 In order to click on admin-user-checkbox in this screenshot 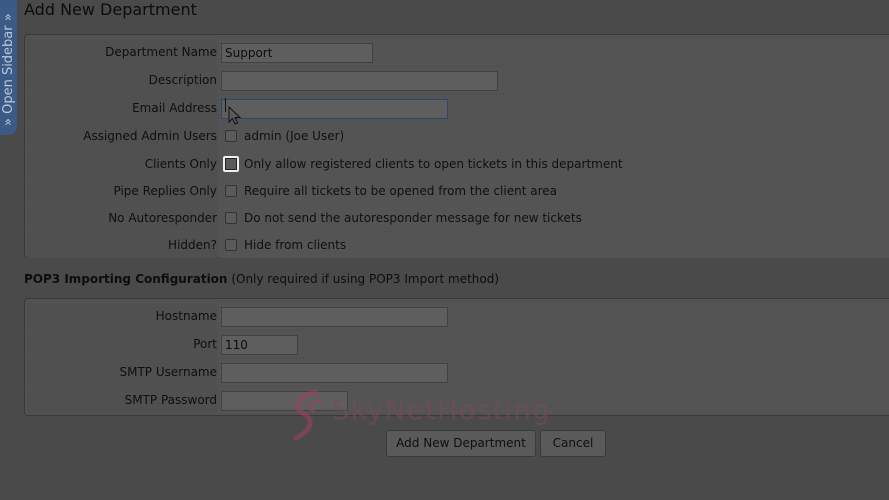, I will do `click(231, 136)`.